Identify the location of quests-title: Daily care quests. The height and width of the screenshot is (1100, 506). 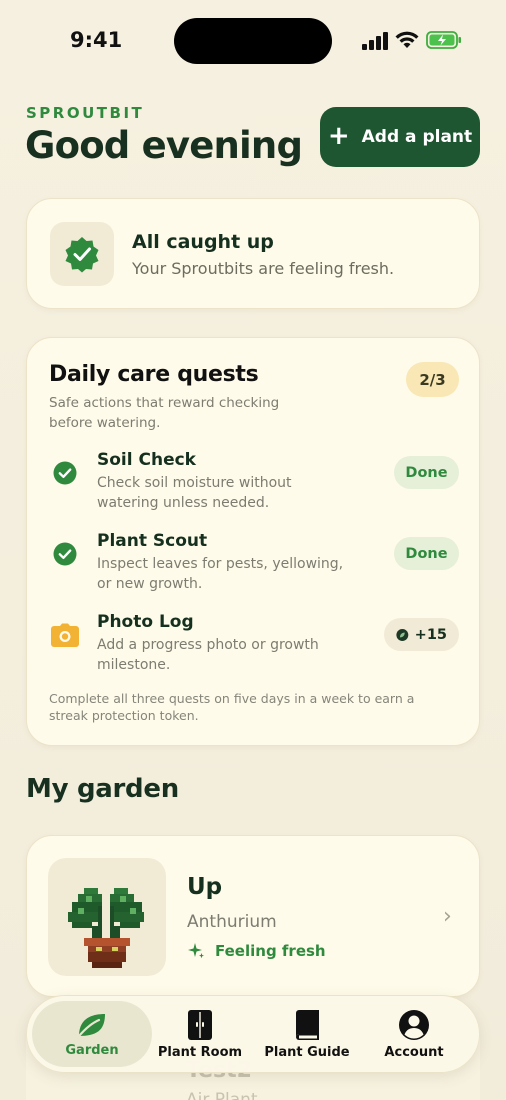
(154, 374).